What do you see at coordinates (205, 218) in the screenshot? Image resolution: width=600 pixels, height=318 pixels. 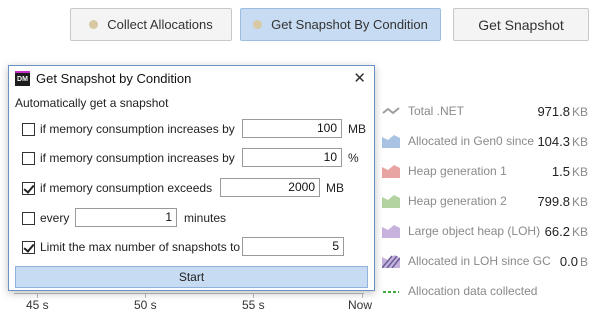 I see `unit-label: minutes` at bounding box center [205, 218].